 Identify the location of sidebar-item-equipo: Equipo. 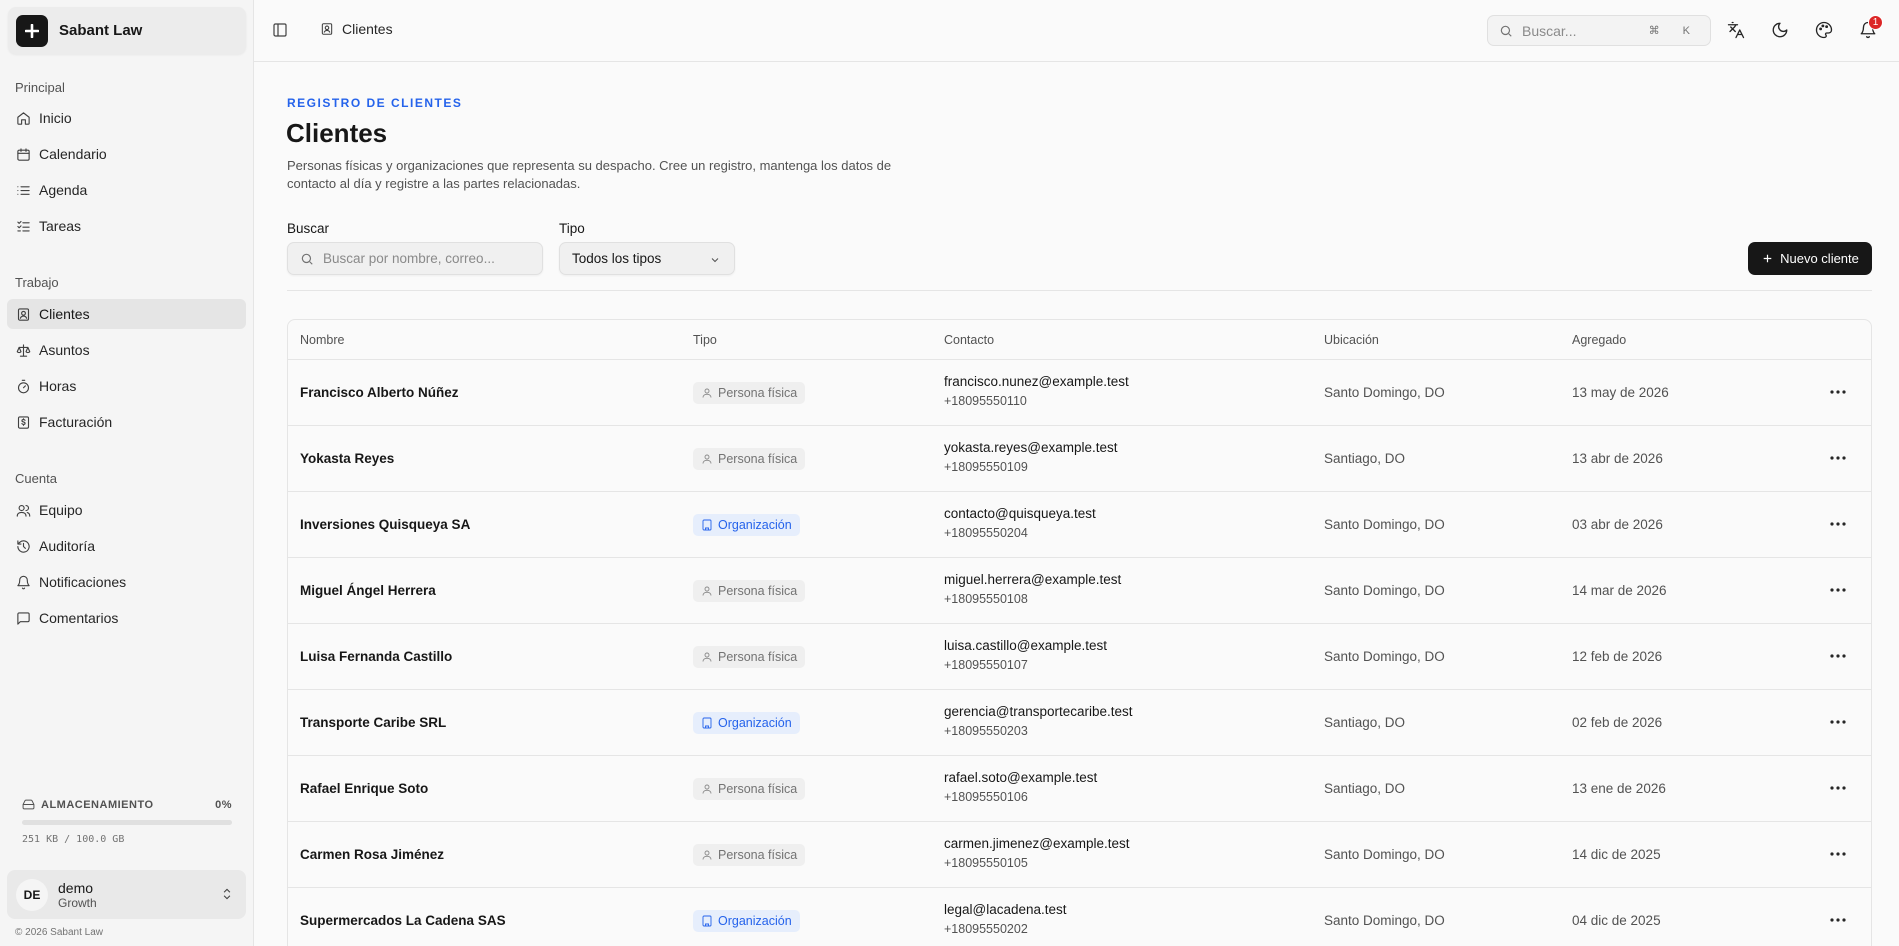
(126, 510).